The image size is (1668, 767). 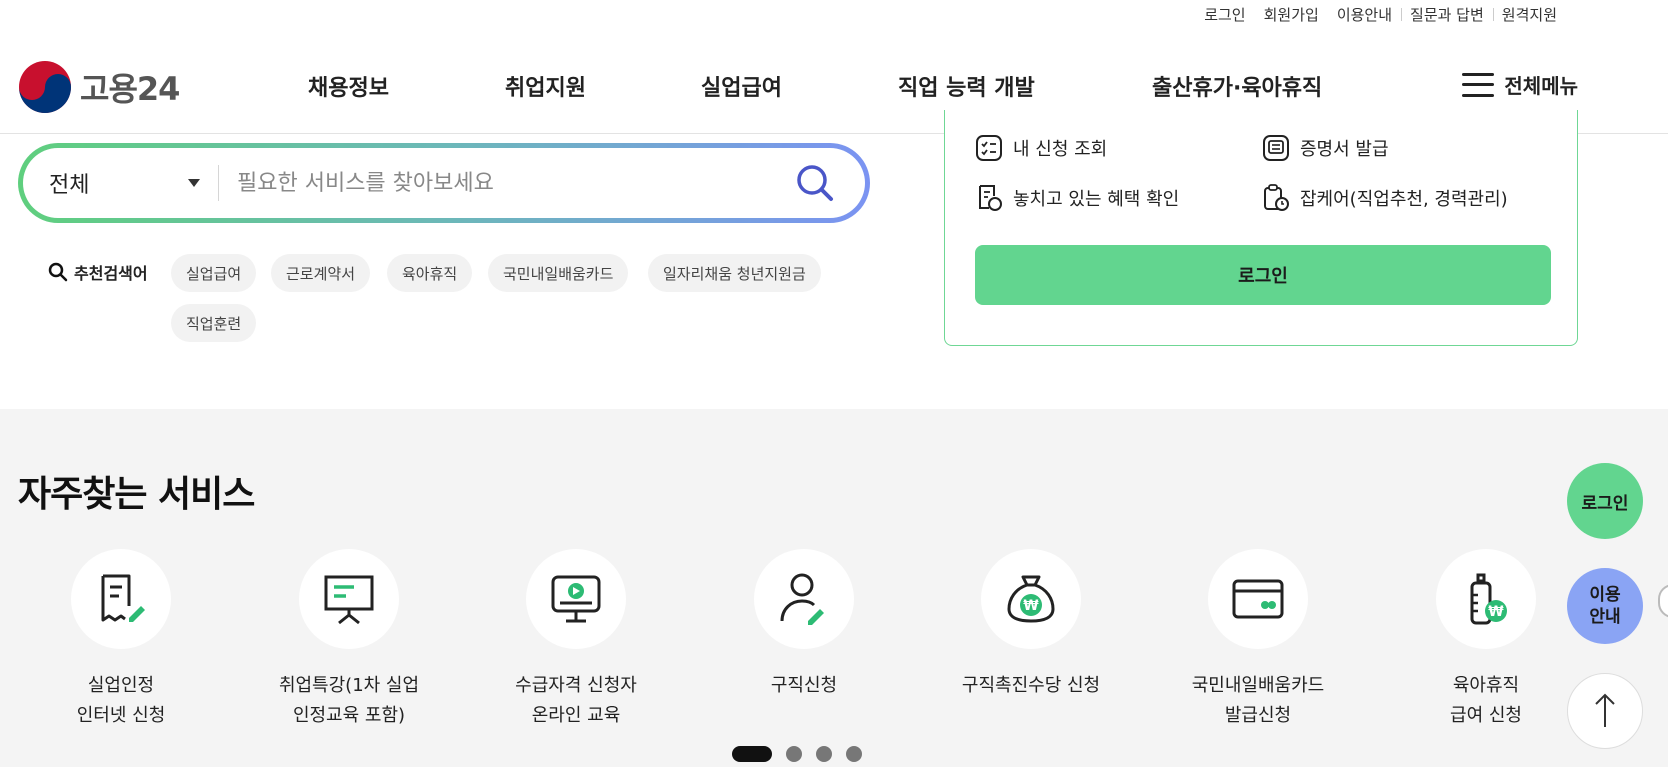 What do you see at coordinates (130, 89) in the screenshot?
I see `logo-text: 고용24` at bounding box center [130, 89].